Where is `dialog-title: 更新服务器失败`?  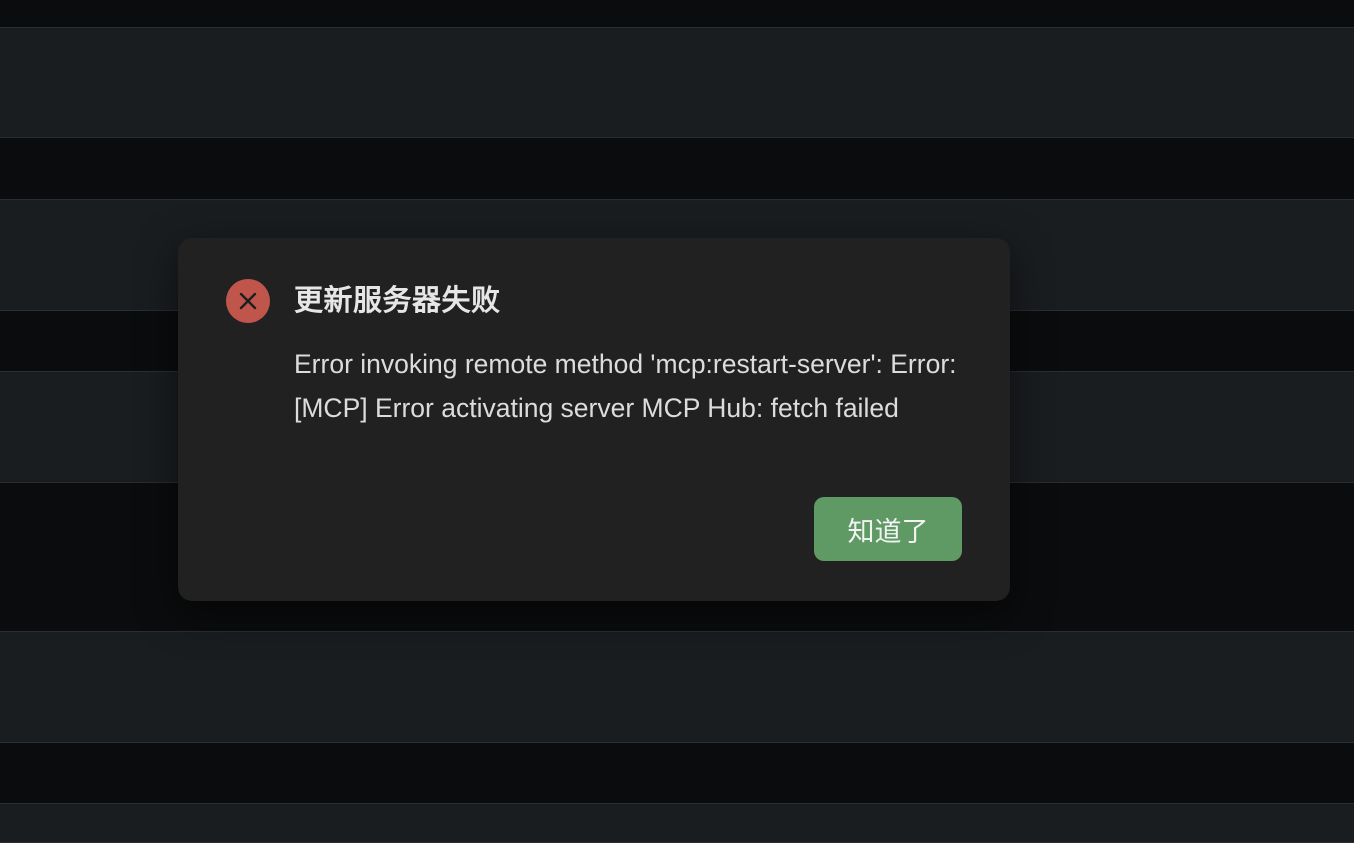 dialog-title: 更新服务器失败 is located at coordinates (397, 301).